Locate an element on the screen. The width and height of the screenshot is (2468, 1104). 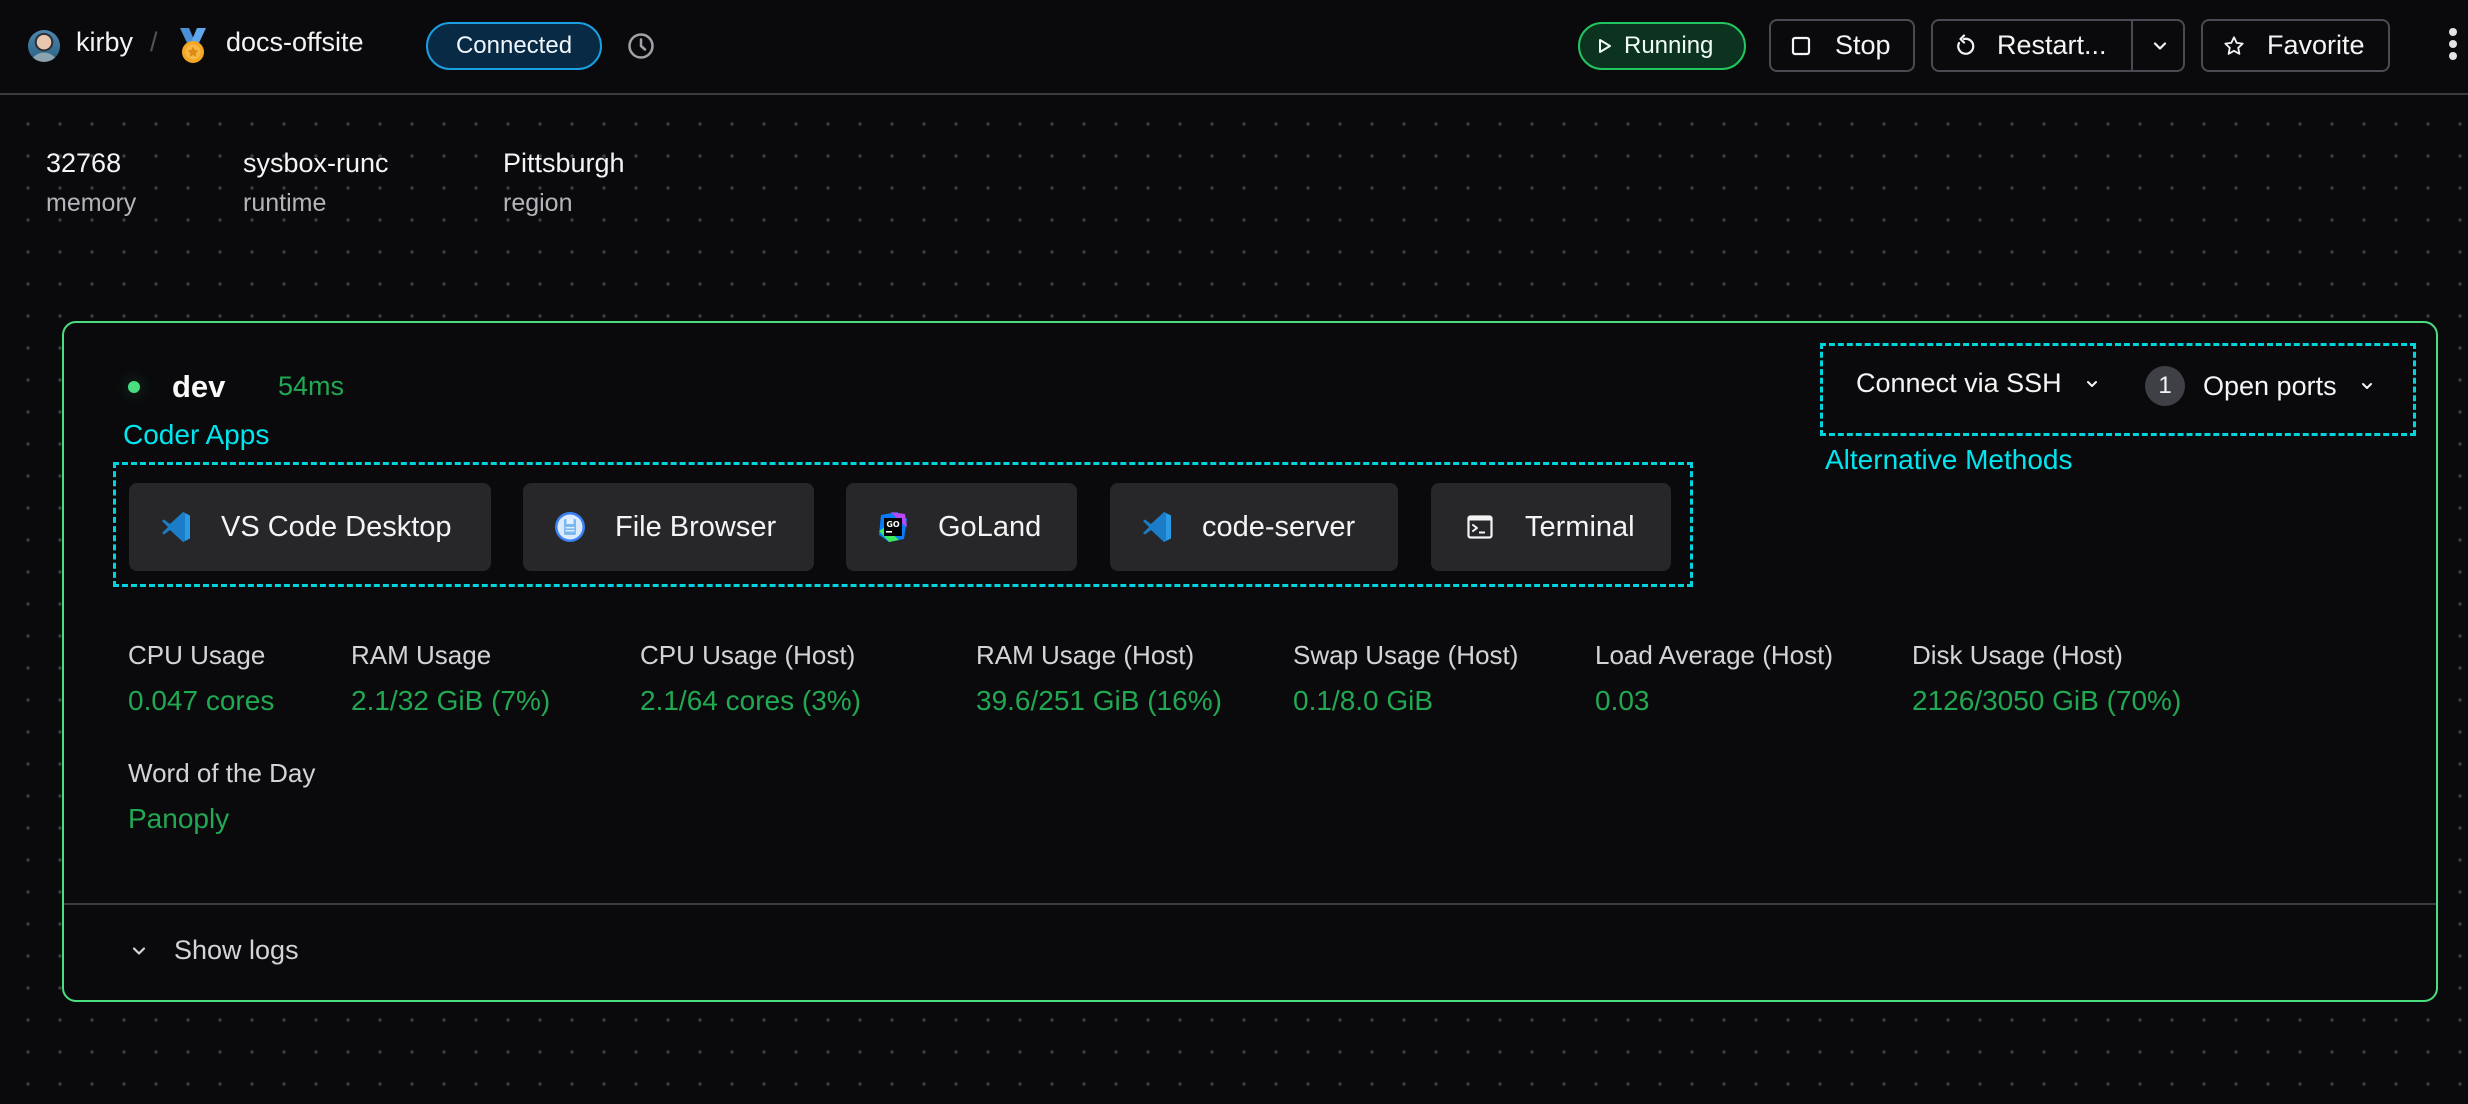
show-logs-button: Show logs is located at coordinates (214, 950).